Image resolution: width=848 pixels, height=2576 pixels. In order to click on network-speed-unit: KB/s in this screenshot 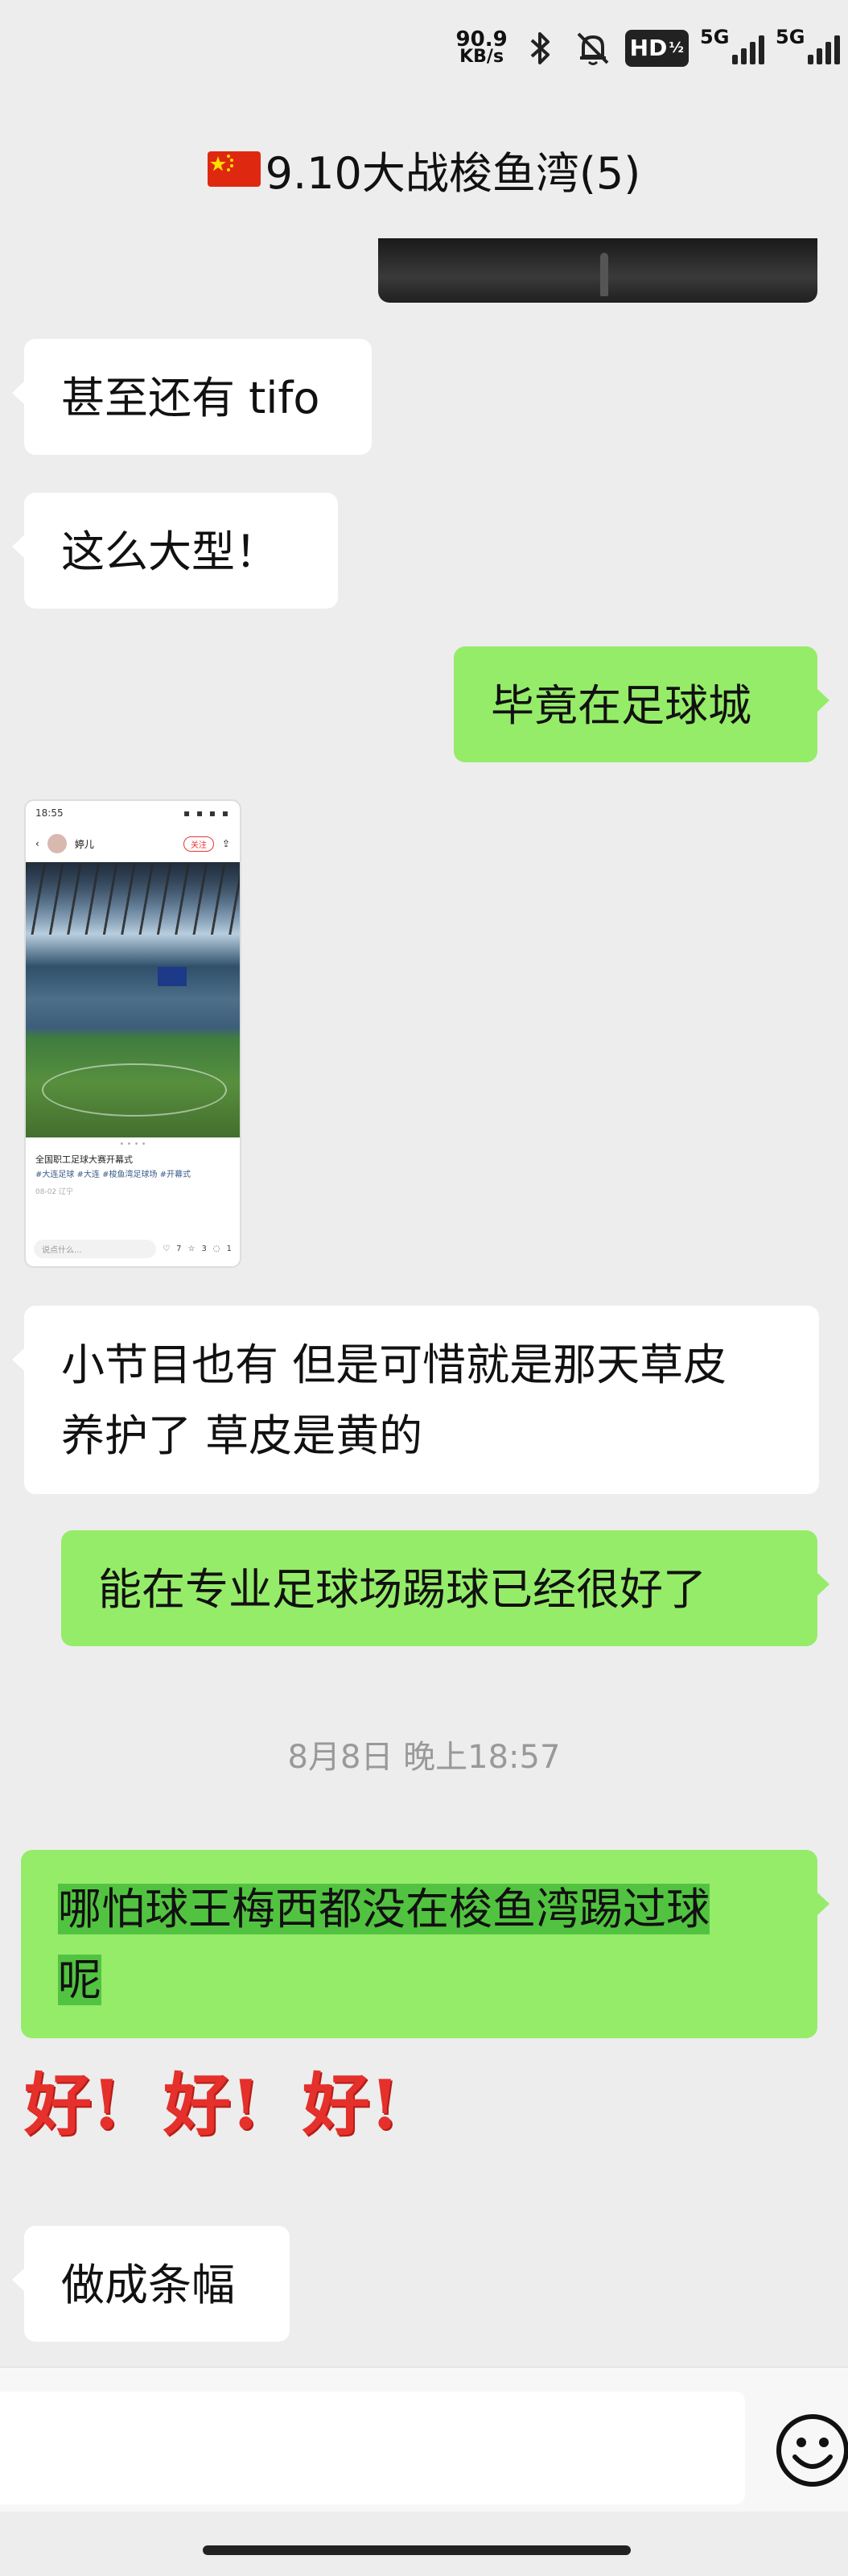, I will do `click(481, 57)`.